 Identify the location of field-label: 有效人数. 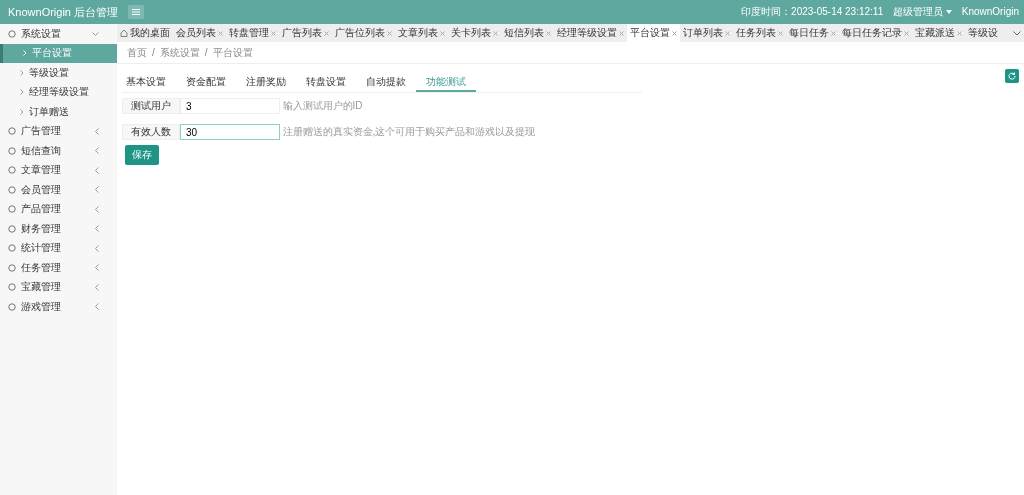
(151, 132).